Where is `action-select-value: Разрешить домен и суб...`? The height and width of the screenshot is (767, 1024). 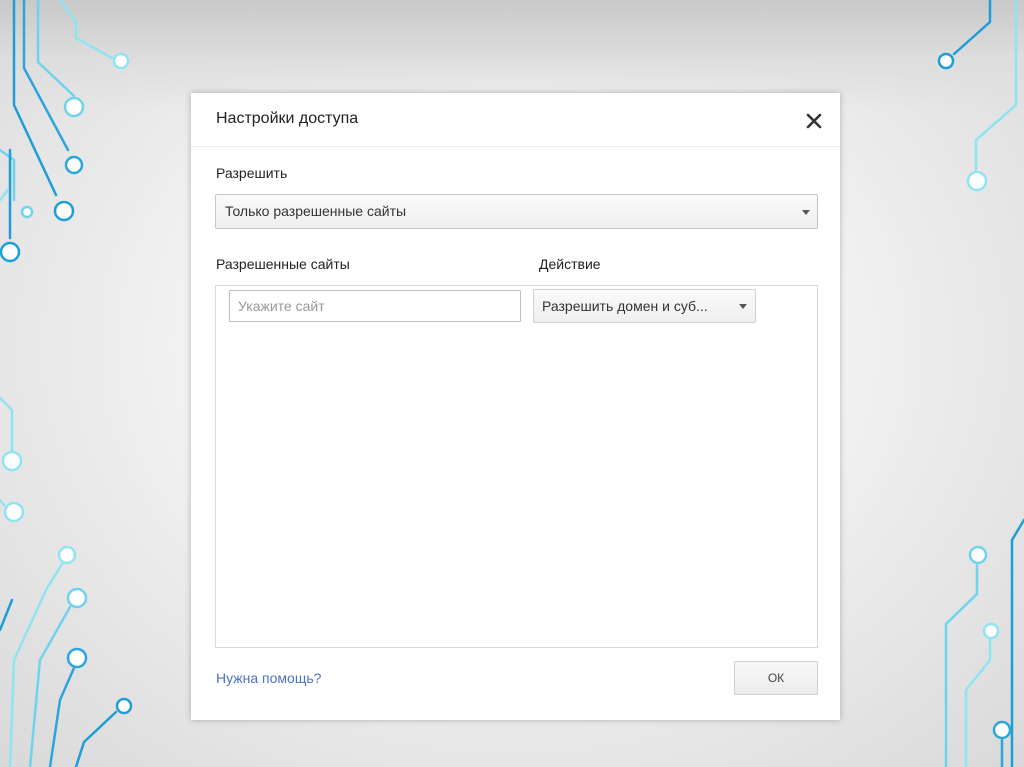
action-select-value: Разрешить домен и суб... is located at coordinates (625, 306).